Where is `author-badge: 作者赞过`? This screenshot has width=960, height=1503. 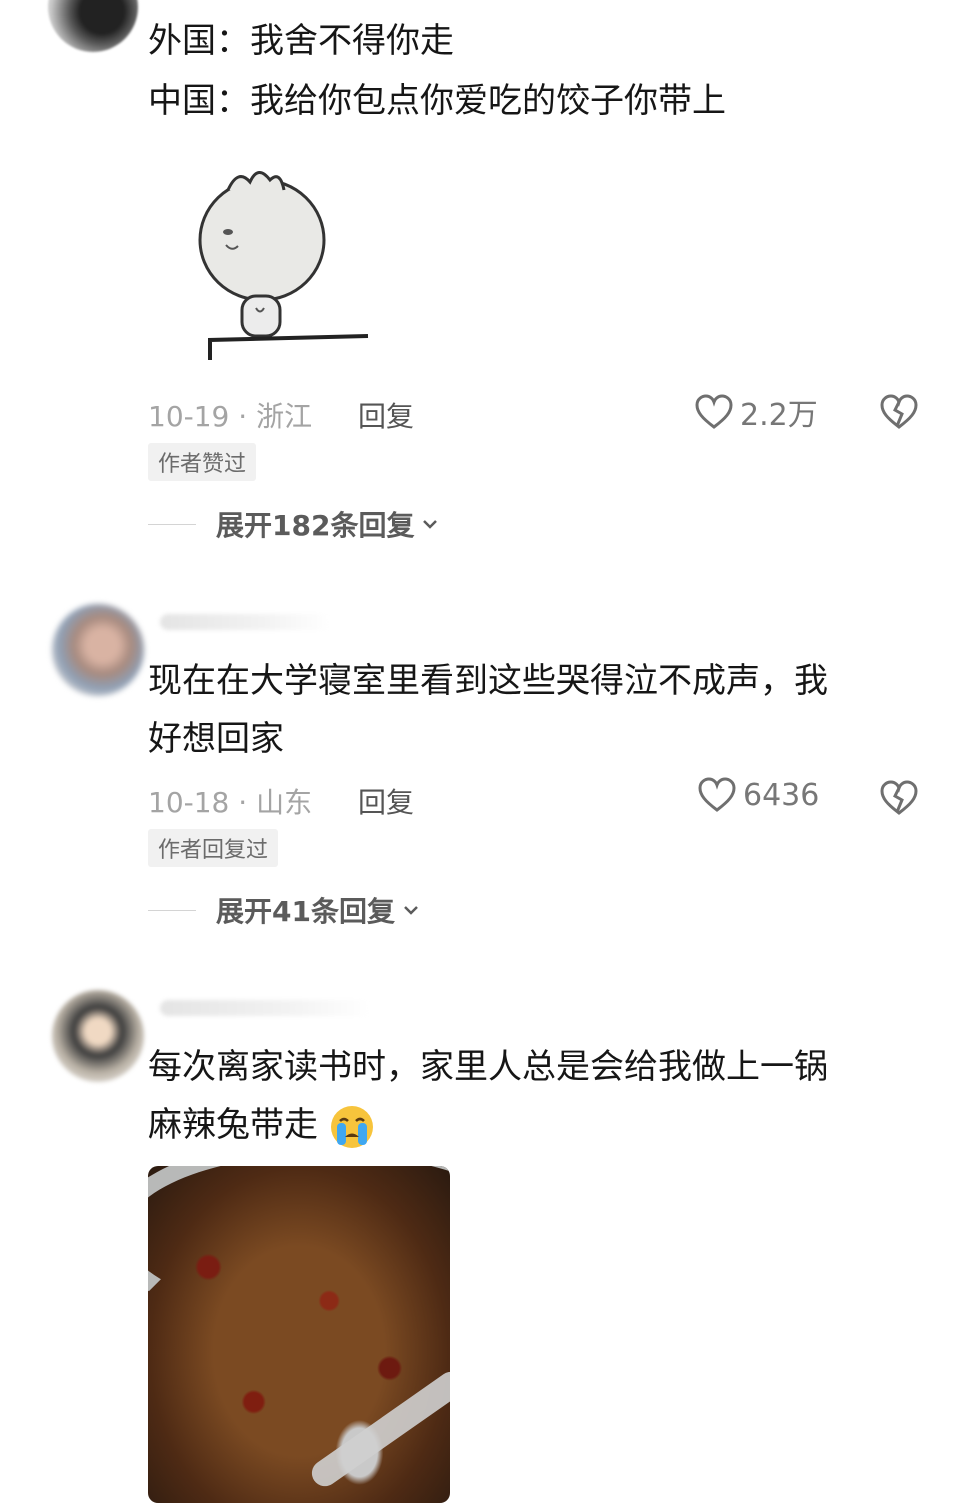 author-badge: 作者赞过 is located at coordinates (202, 462).